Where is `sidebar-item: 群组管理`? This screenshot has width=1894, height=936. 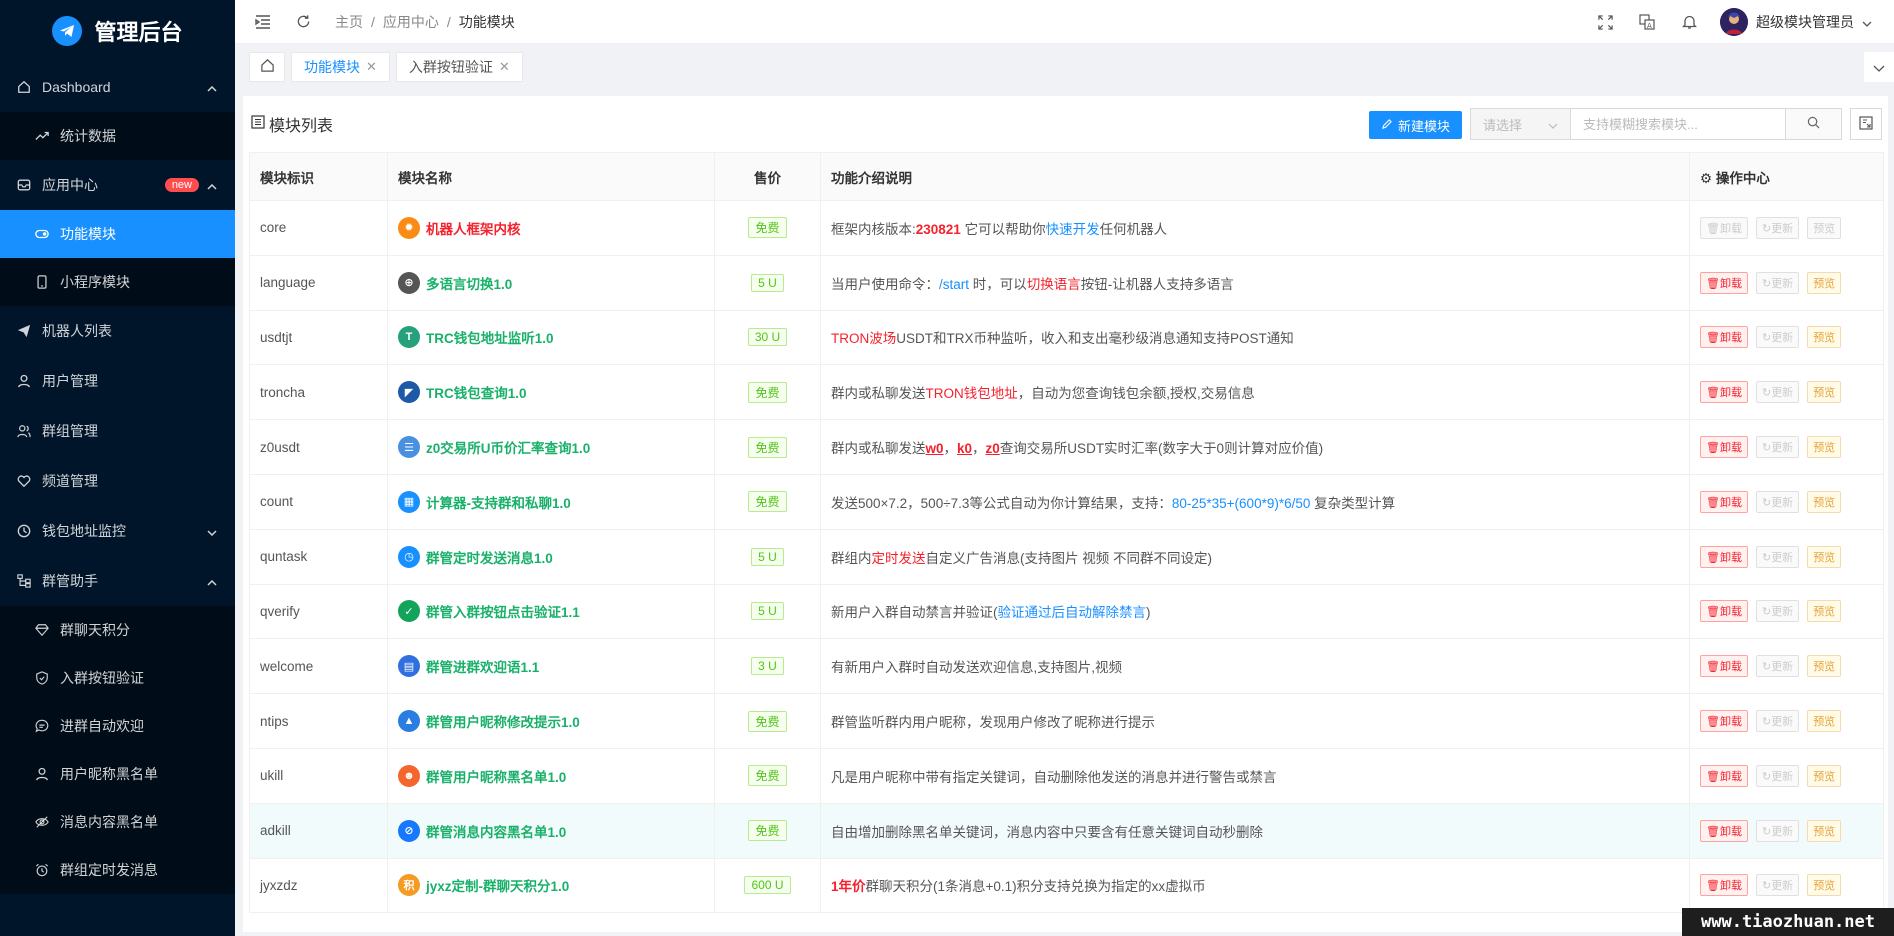 sidebar-item: 群组管理 is located at coordinates (117, 431).